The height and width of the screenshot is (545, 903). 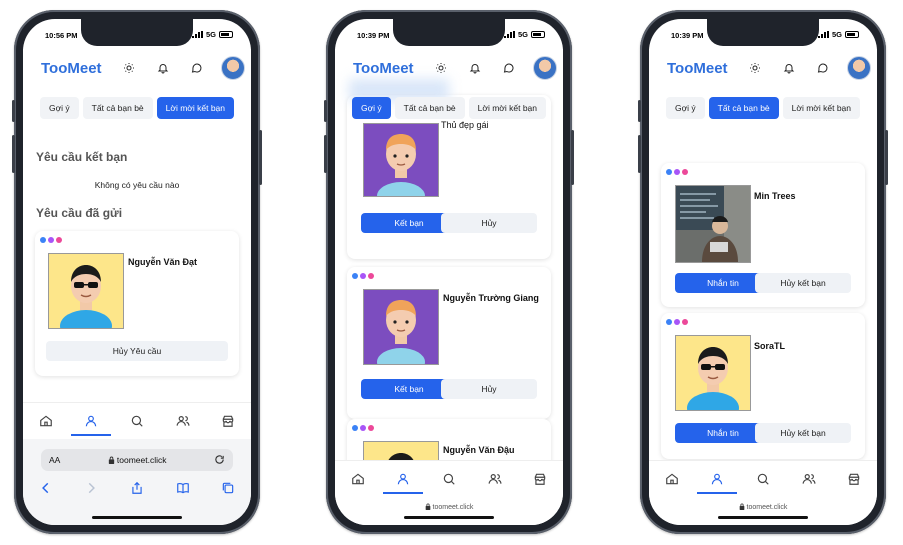 I want to click on suggestion-name: Nguyễn Văn Đậu, so click(x=479, y=450).